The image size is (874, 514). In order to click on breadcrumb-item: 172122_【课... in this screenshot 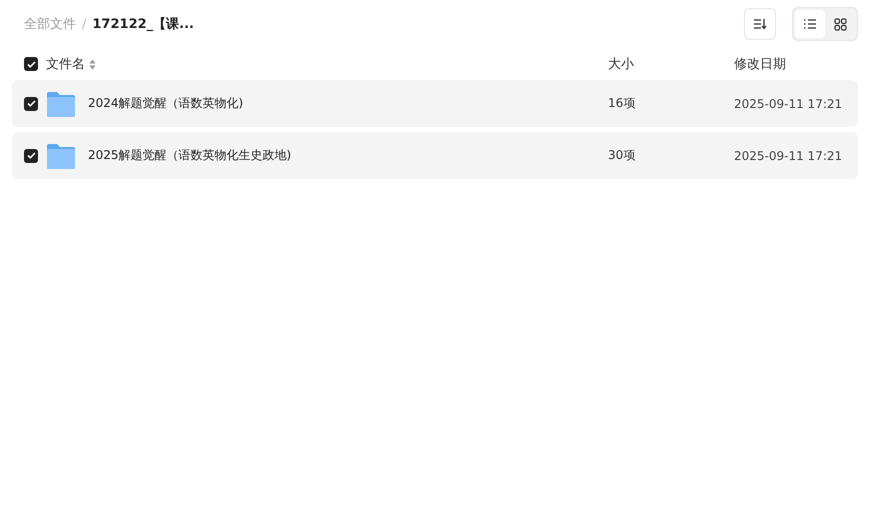, I will do `click(143, 24)`.